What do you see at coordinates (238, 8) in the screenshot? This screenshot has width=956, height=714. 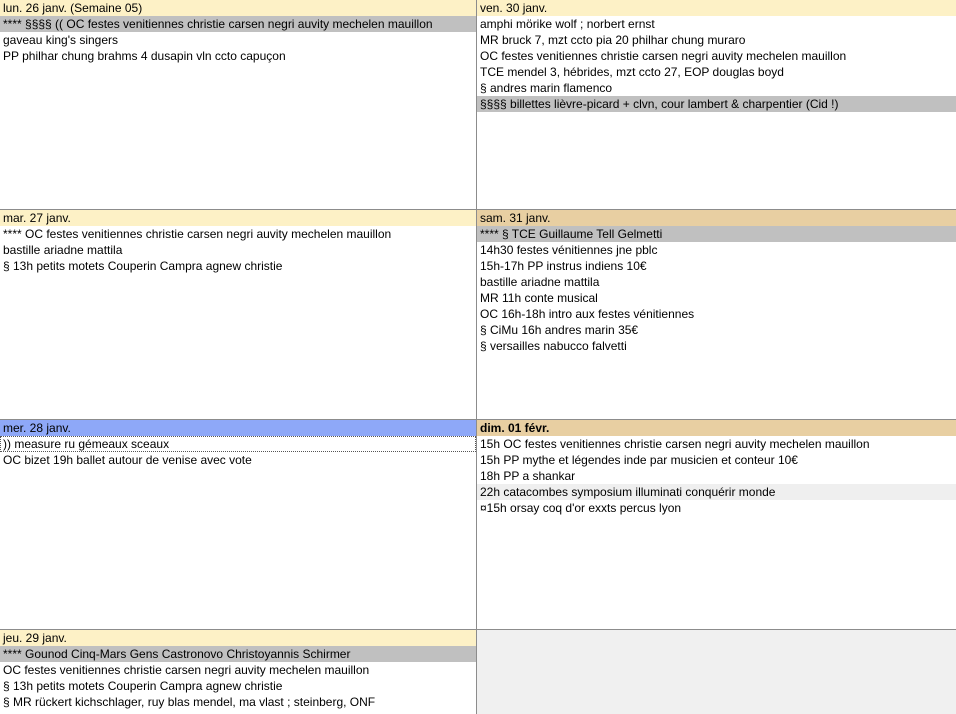 I see `day-header: lun. 26 janv. (Semaine 05)` at bounding box center [238, 8].